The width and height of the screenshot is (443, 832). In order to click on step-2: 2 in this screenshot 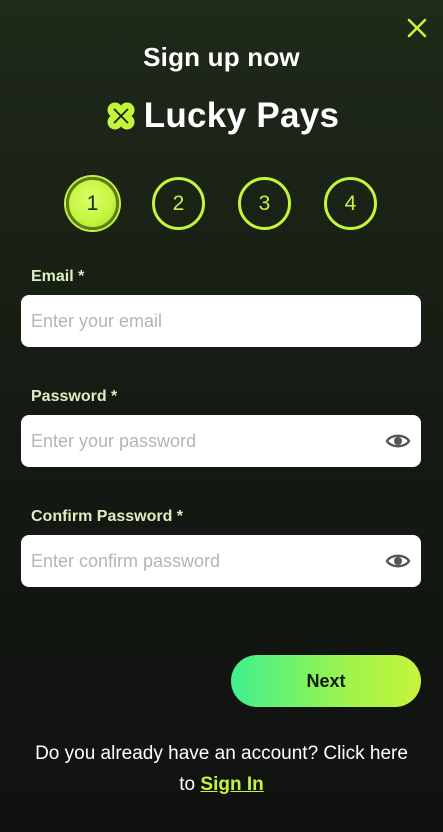, I will do `click(178, 203)`.